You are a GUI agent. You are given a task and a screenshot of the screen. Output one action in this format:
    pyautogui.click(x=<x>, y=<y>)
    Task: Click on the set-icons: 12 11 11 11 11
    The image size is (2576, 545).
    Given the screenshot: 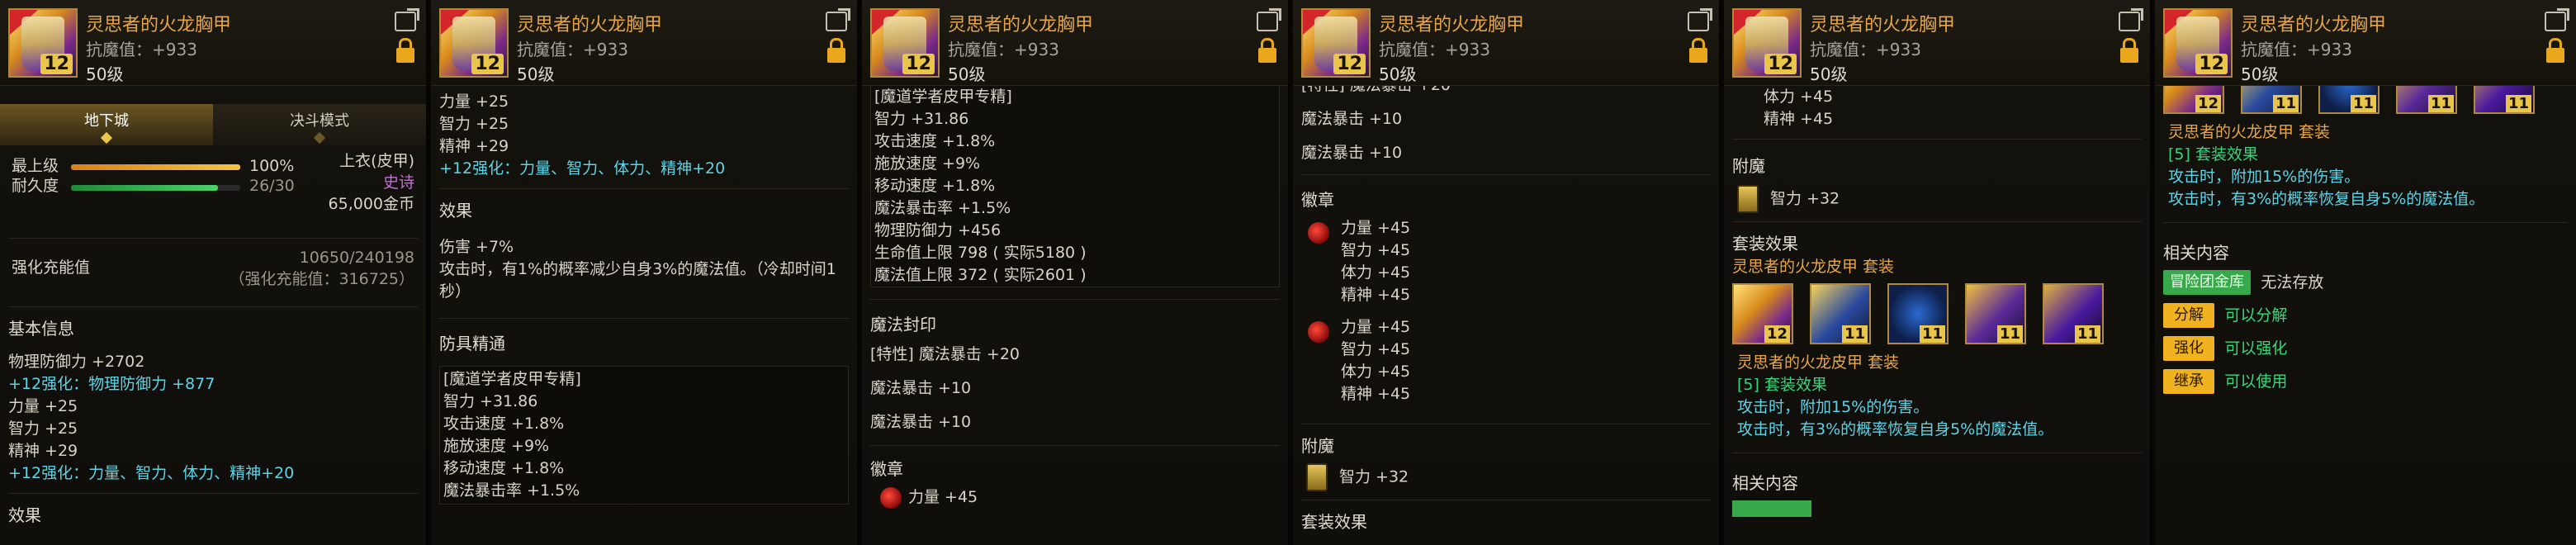 What is the action you would take?
    pyautogui.click(x=1937, y=315)
    